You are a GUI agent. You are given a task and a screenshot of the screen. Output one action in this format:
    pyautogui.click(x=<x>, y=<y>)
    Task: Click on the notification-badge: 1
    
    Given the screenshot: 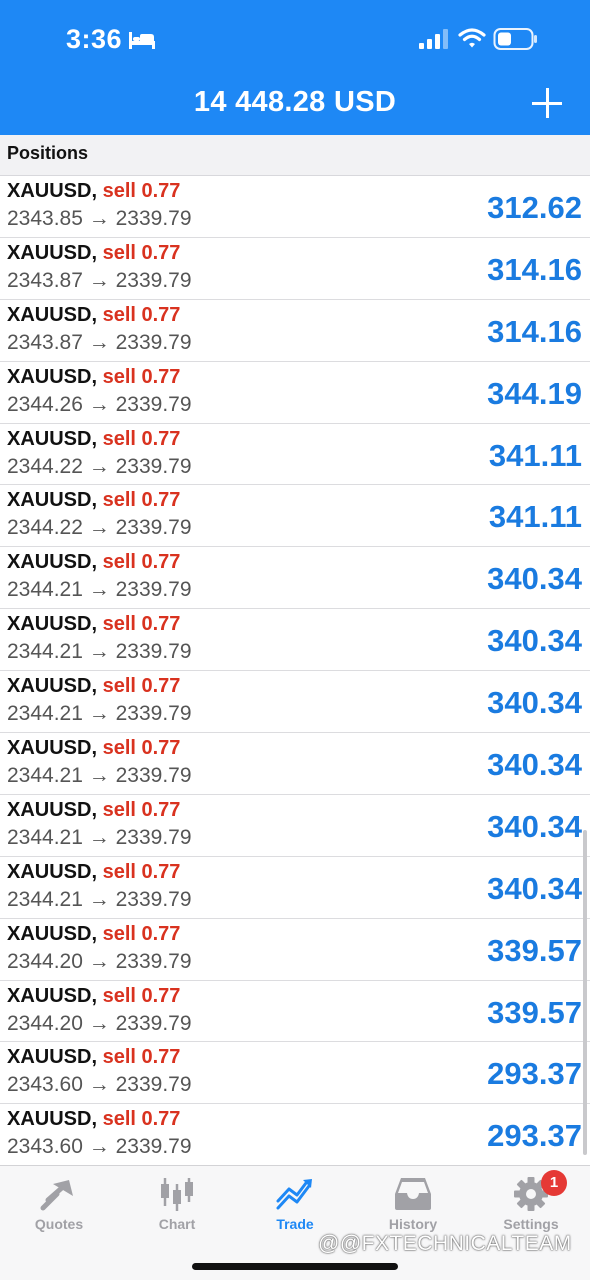 What is the action you would take?
    pyautogui.click(x=554, y=1183)
    